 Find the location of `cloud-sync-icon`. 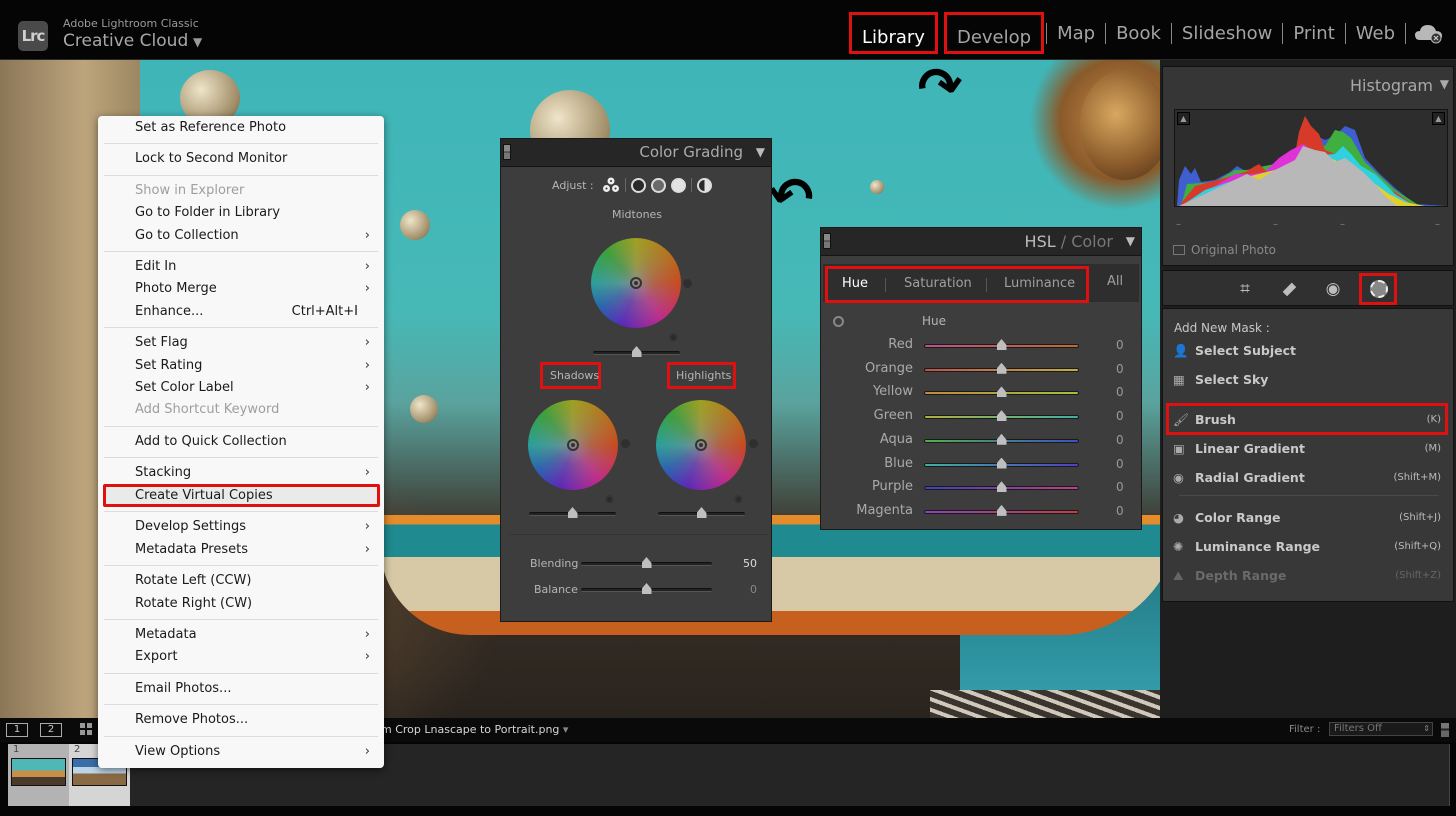

cloud-sync-icon is located at coordinates (1429, 33).